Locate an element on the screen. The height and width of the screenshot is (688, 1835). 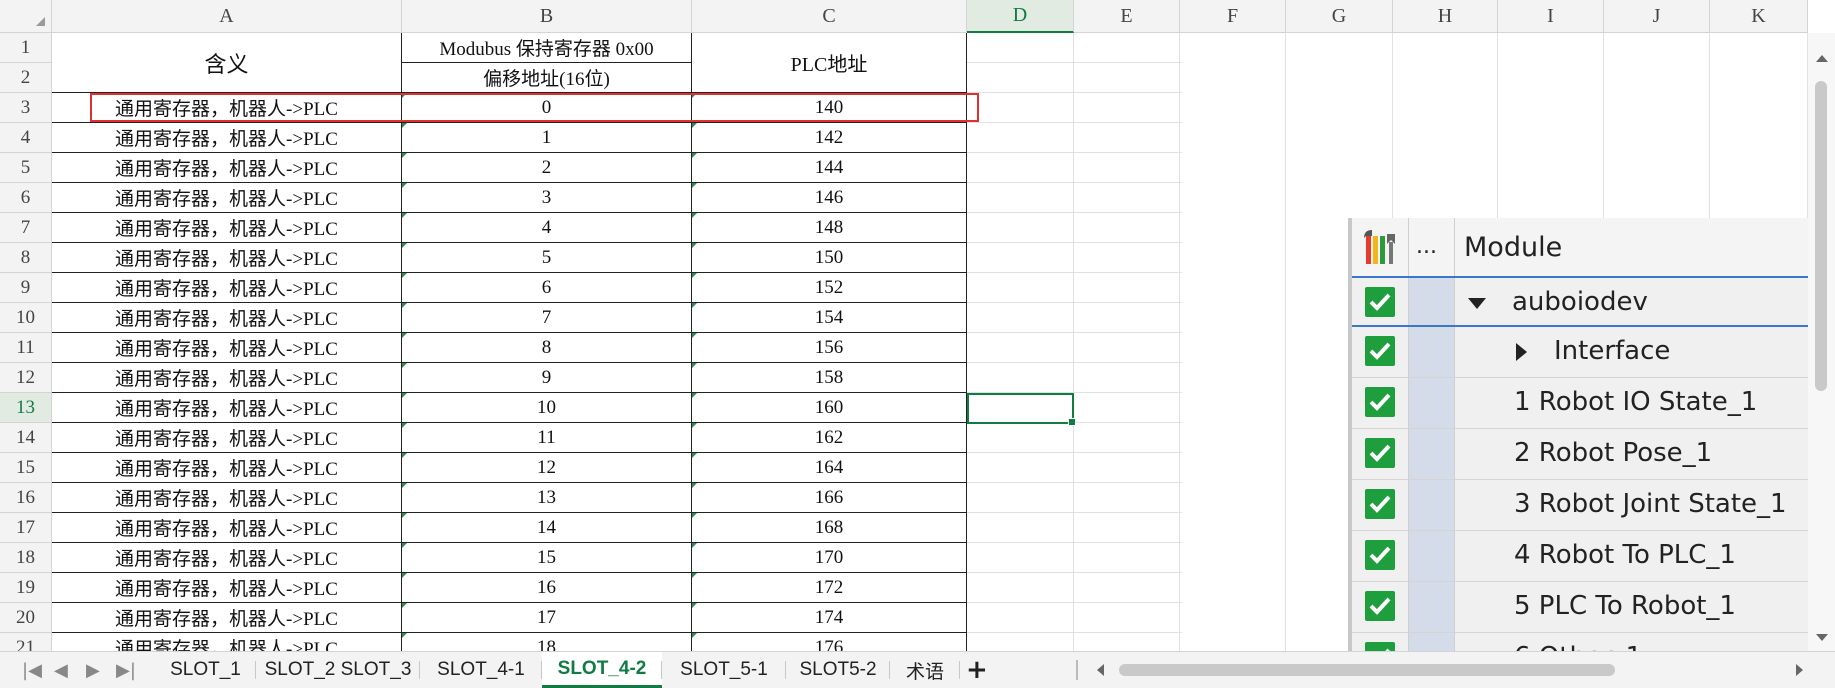
cell-plc: 140 is located at coordinates (829, 108).